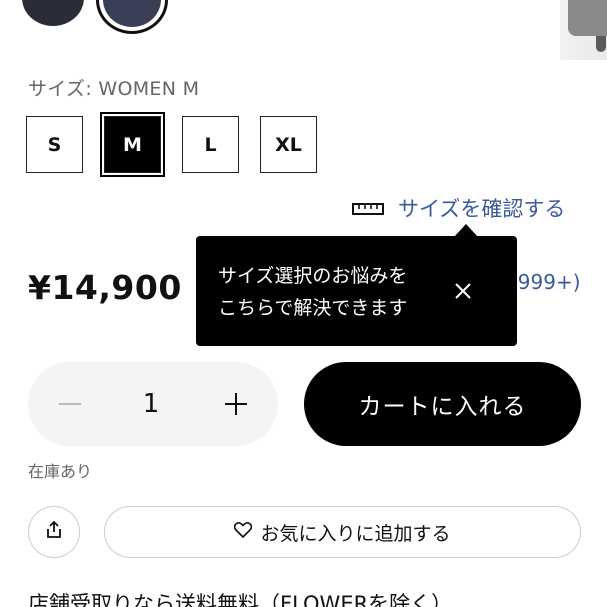  What do you see at coordinates (240, 599) in the screenshot?
I see `store-pickup-promo: 店舗受取りなら送料無料（FLOWERを除く）` at bounding box center [240, 599].